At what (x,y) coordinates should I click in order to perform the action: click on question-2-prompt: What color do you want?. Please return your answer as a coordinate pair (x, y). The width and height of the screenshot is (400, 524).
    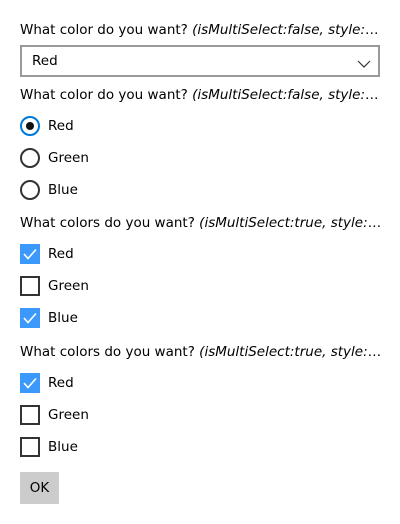
    Looking at the image, I should click on (104, 95).